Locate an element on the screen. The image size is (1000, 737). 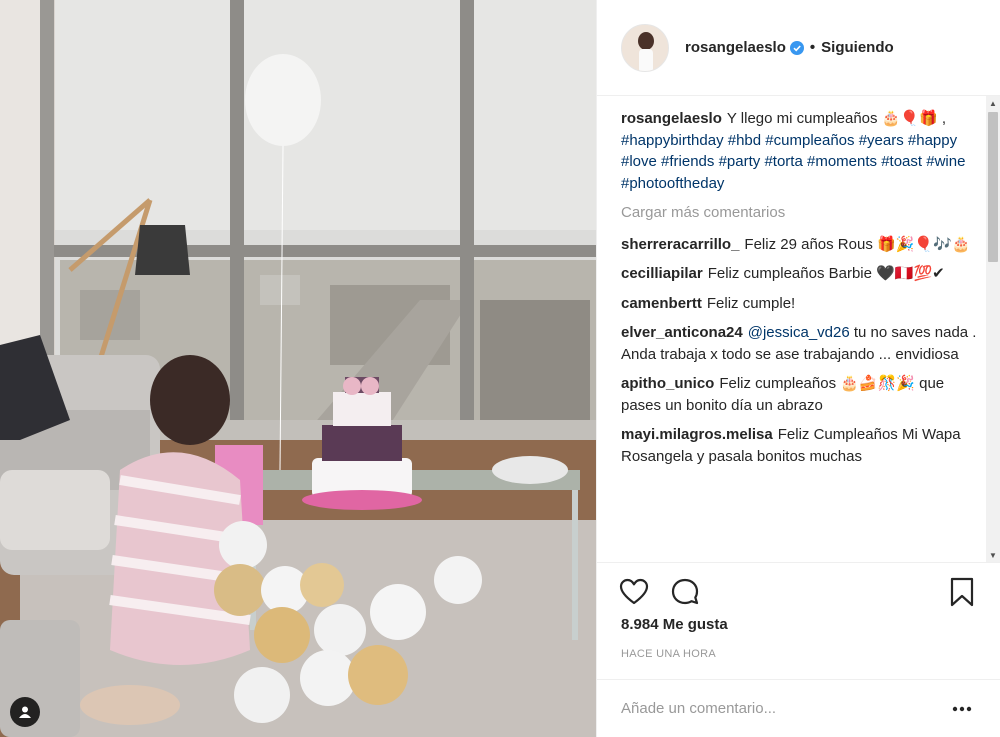
add-comment-bar is located at coordinates (798, 708).